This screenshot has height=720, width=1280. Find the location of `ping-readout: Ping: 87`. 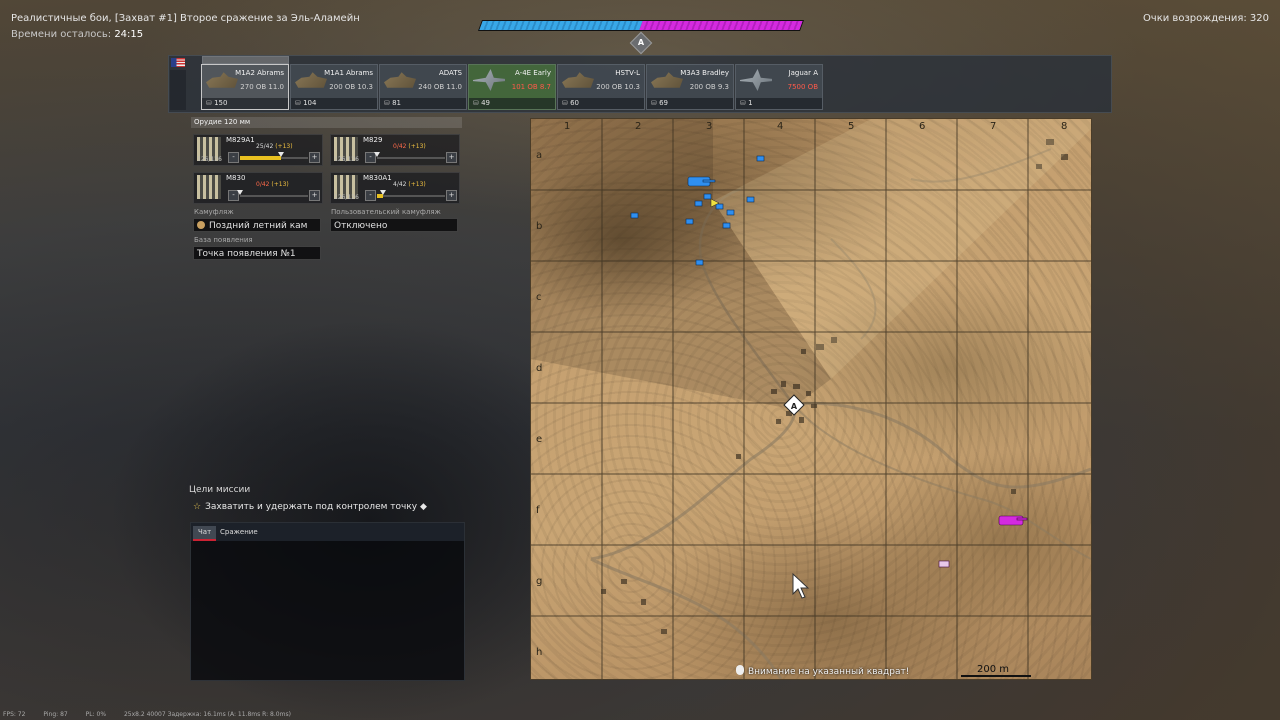

ping-readout: Ping: 87 is located at coordinates (55, 714).